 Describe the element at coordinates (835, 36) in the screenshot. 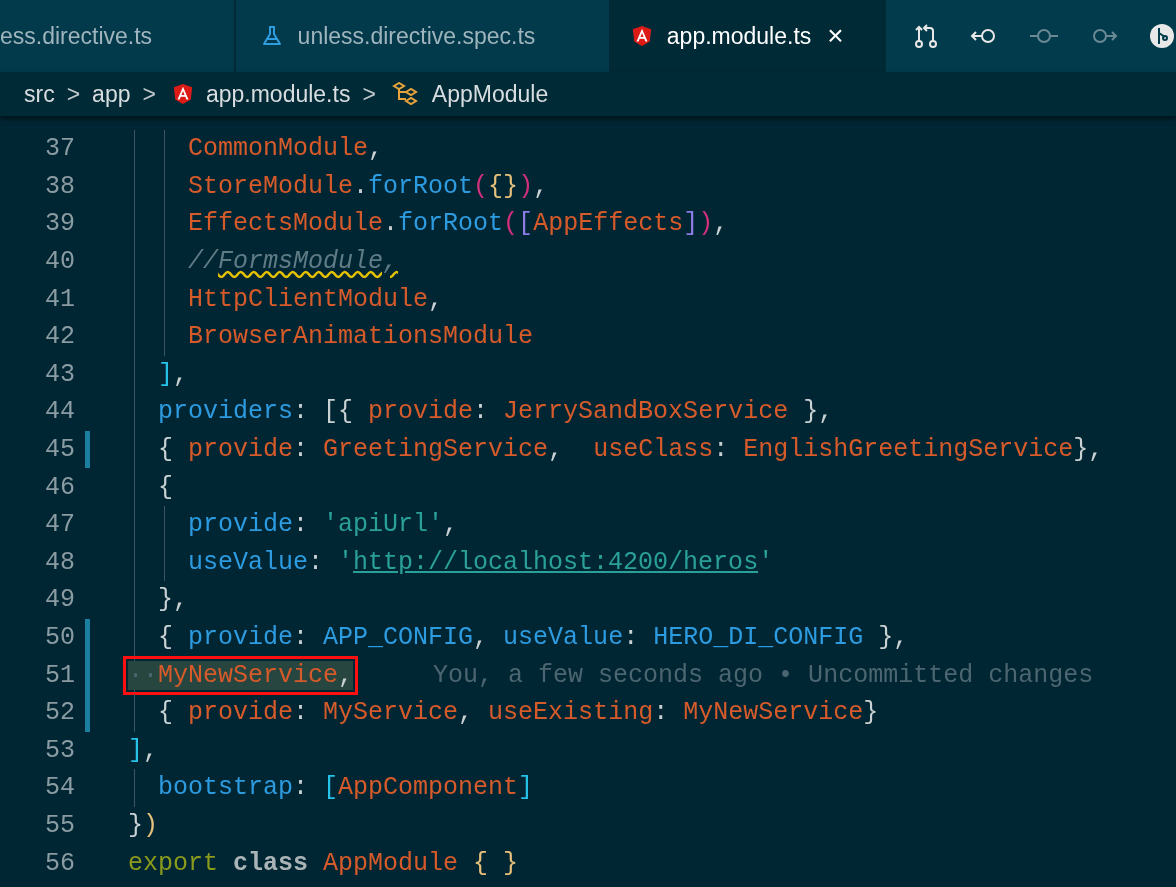

I see `close-tab-button: ×` at that location.